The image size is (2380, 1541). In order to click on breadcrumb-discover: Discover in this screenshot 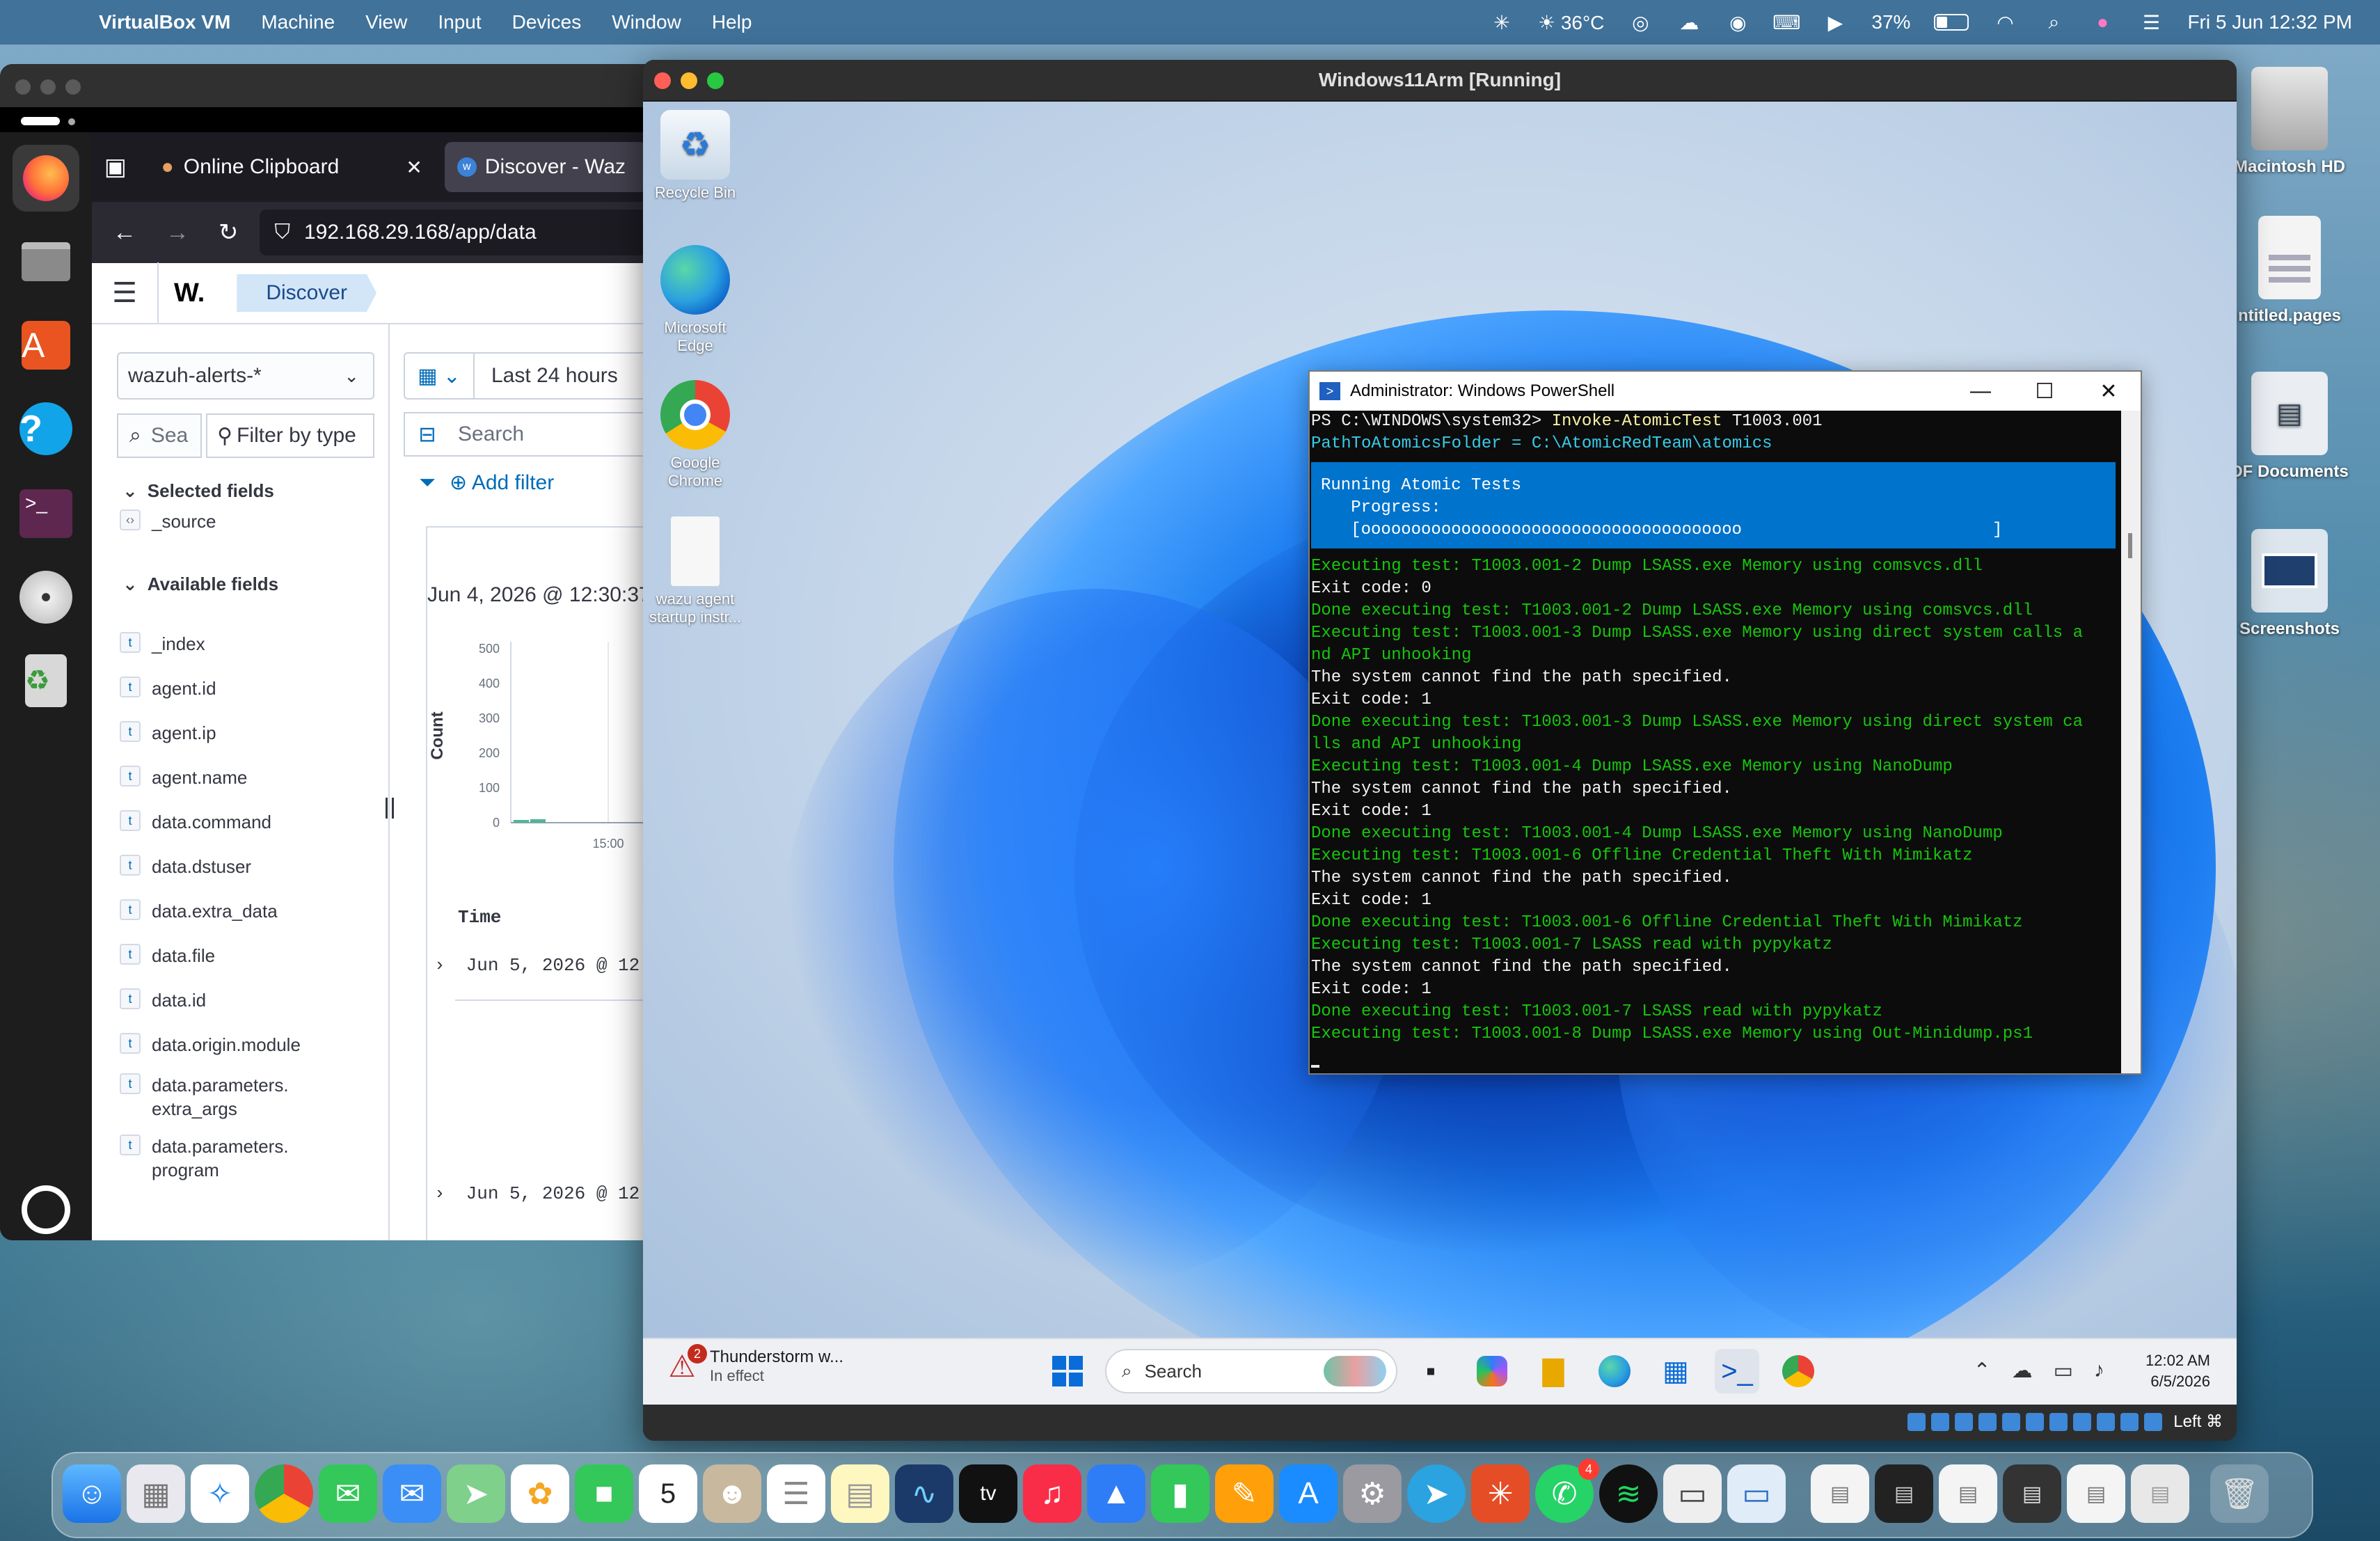, I will do `click(307, 293)`.